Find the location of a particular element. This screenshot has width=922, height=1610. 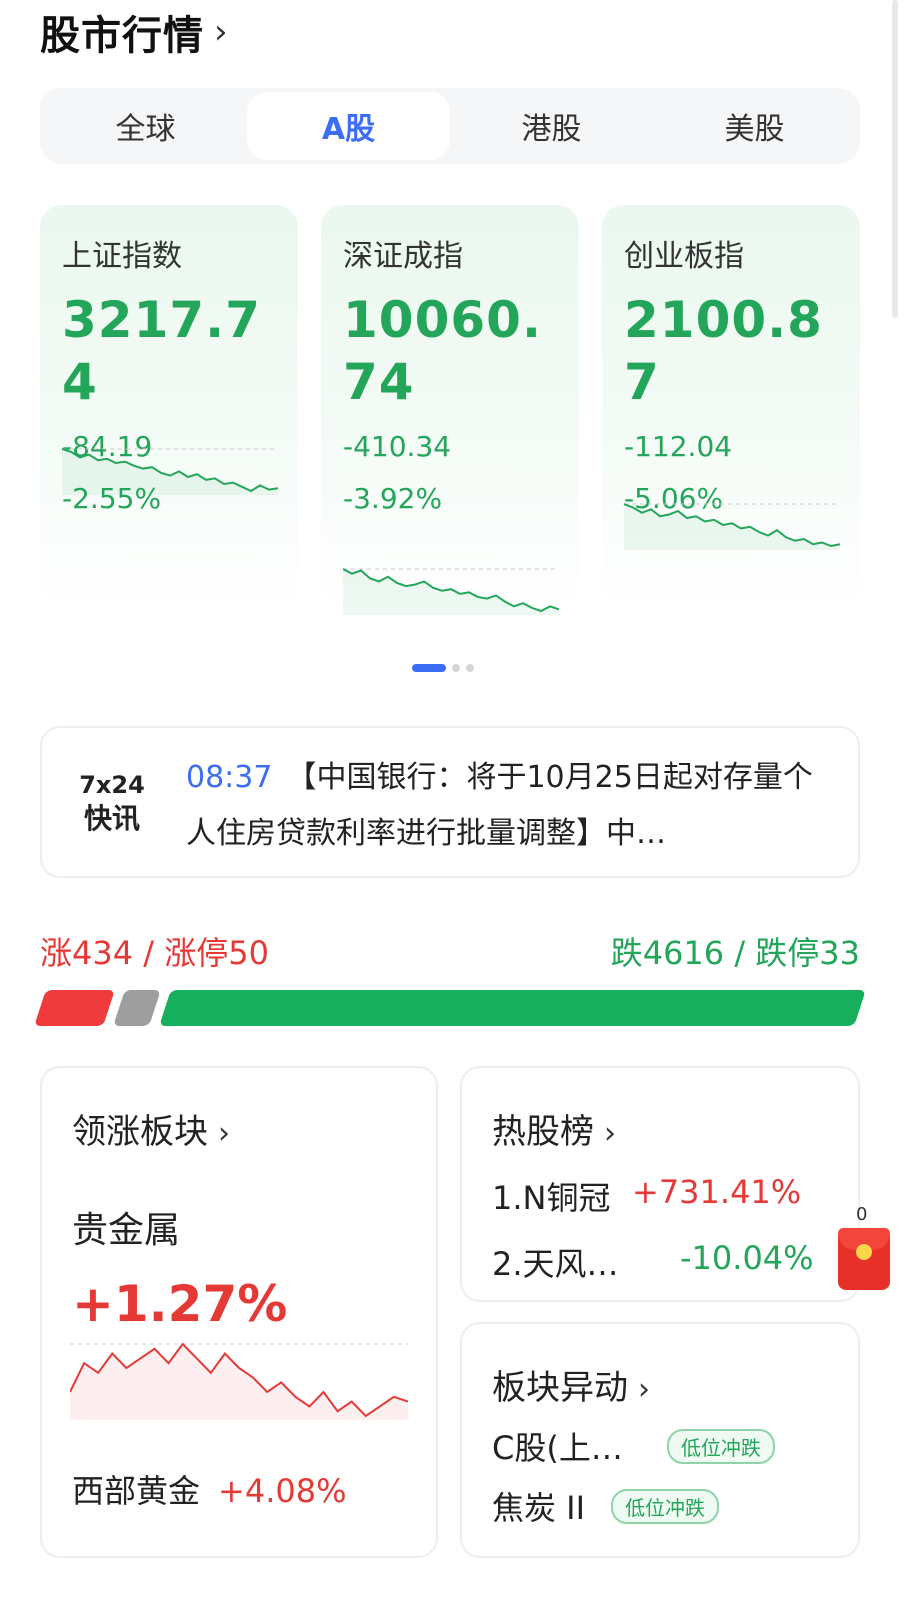

panel-title-text: 热股榜 is located at coordinates (543, 1132).